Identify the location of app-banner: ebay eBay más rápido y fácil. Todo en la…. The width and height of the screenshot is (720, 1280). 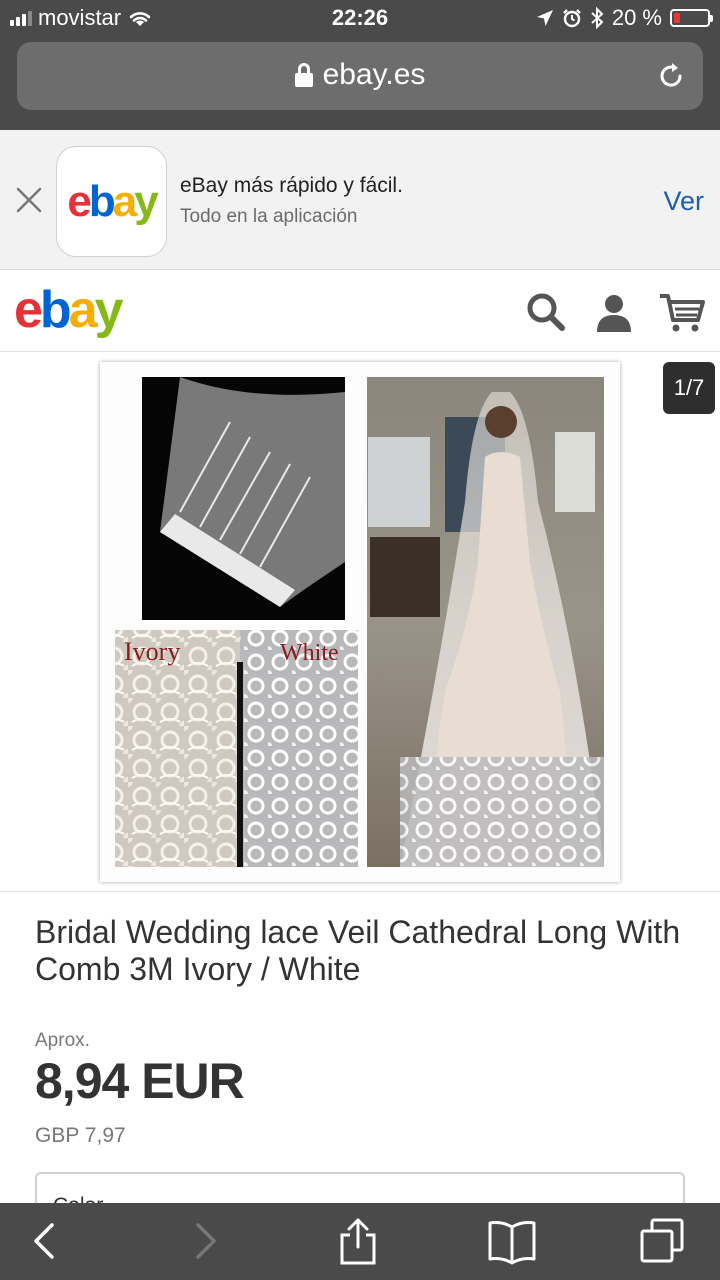
(360, 200).